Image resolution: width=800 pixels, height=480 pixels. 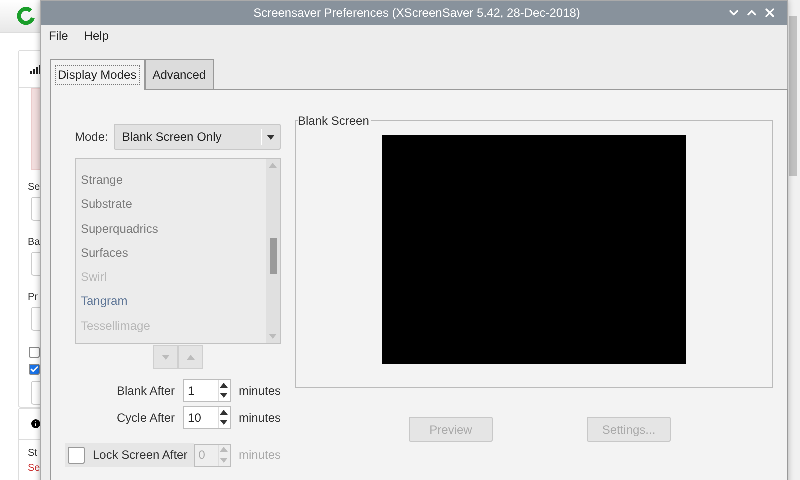 I want to click on spin-field: 1, so click(x=207, y=390).